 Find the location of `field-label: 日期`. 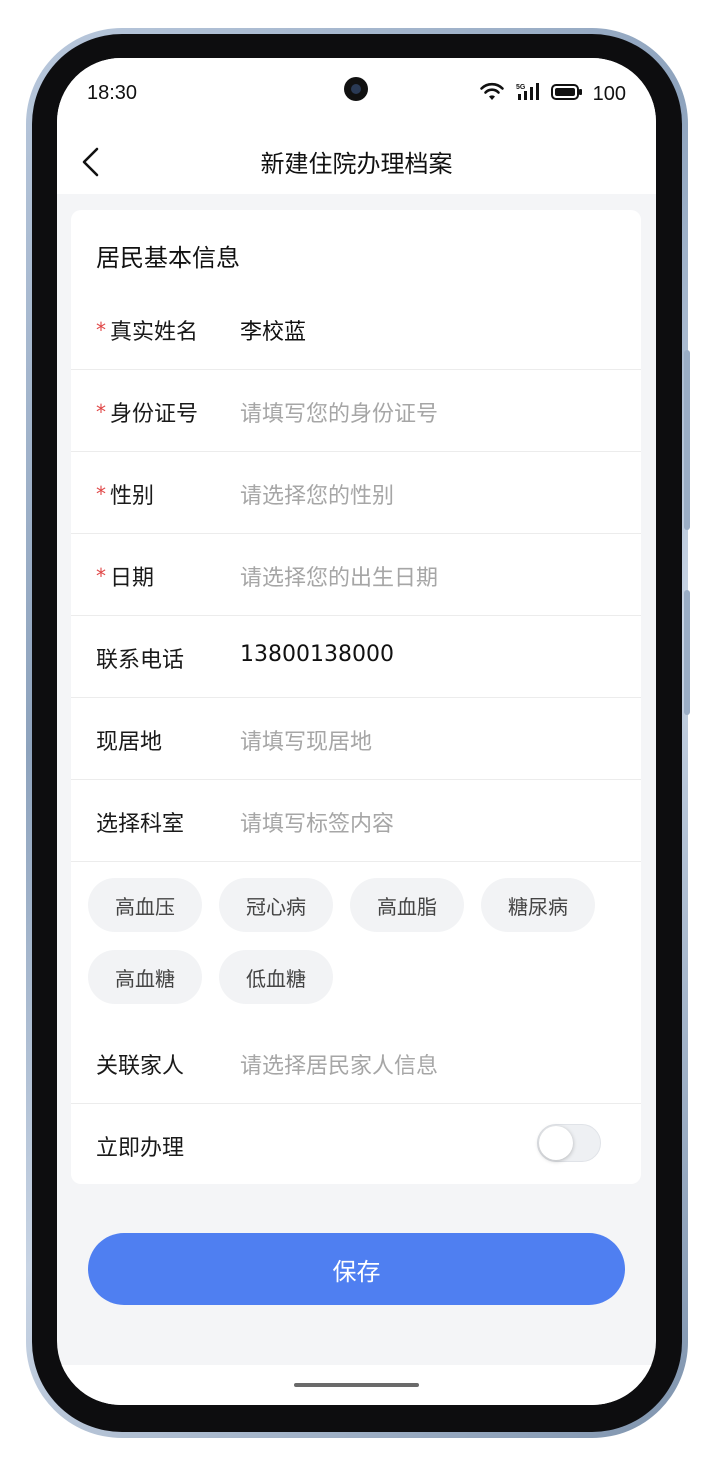

field-label: 日期 is located at coordinates (132, 578).